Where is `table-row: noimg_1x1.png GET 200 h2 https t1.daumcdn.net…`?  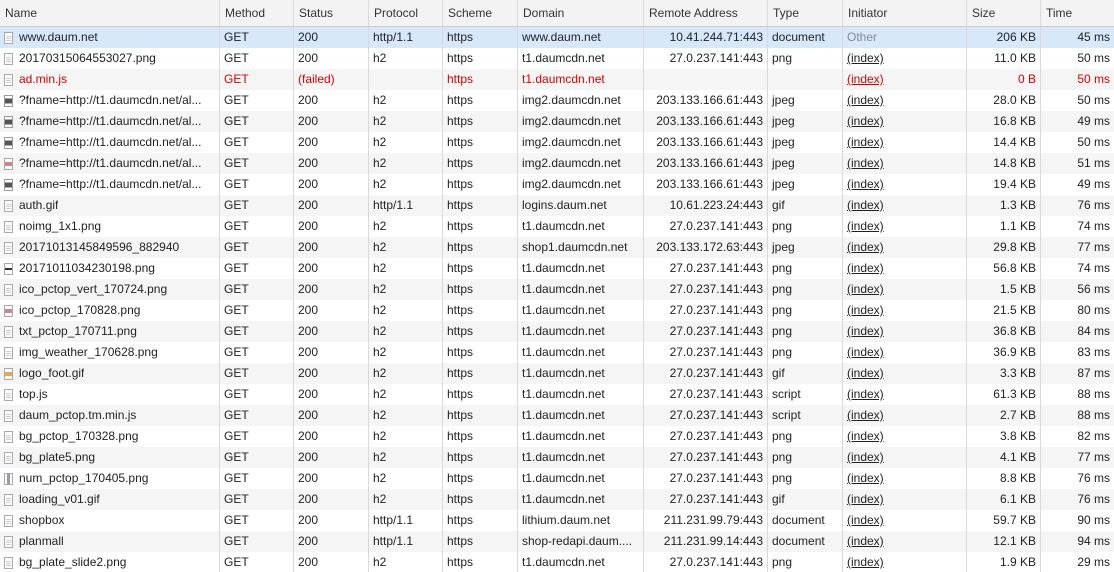
table-row: noimg_1x1.png GET 200 h2 https t1.daumcdn.net… is located at coordinates (557, 226).